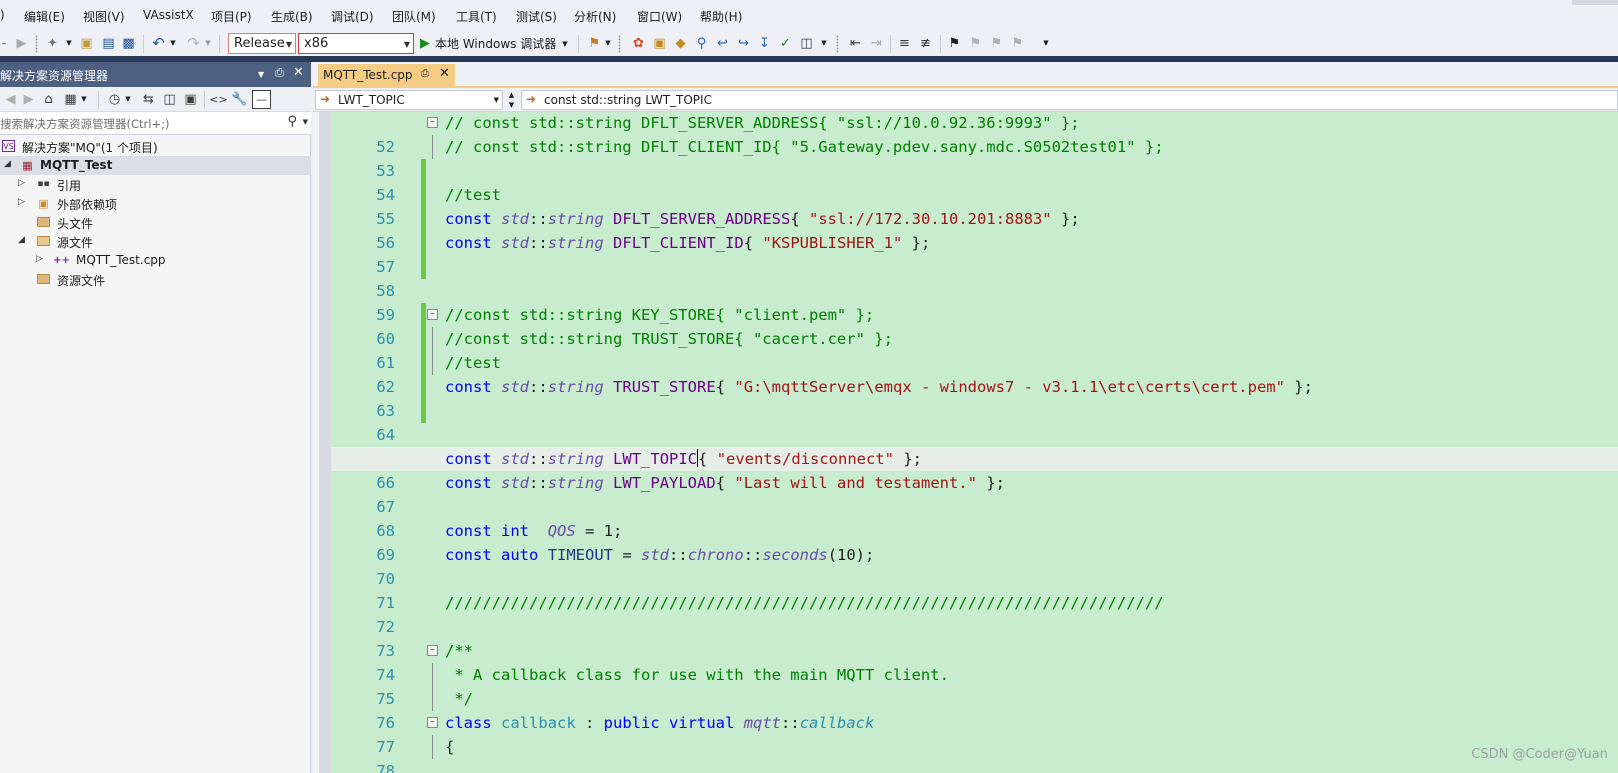 The height and width of the screenshot is (773, 1618). I want to click on tree-node-solution: VS 解决方案"MQ"(1 个项目), so click(155, 146).